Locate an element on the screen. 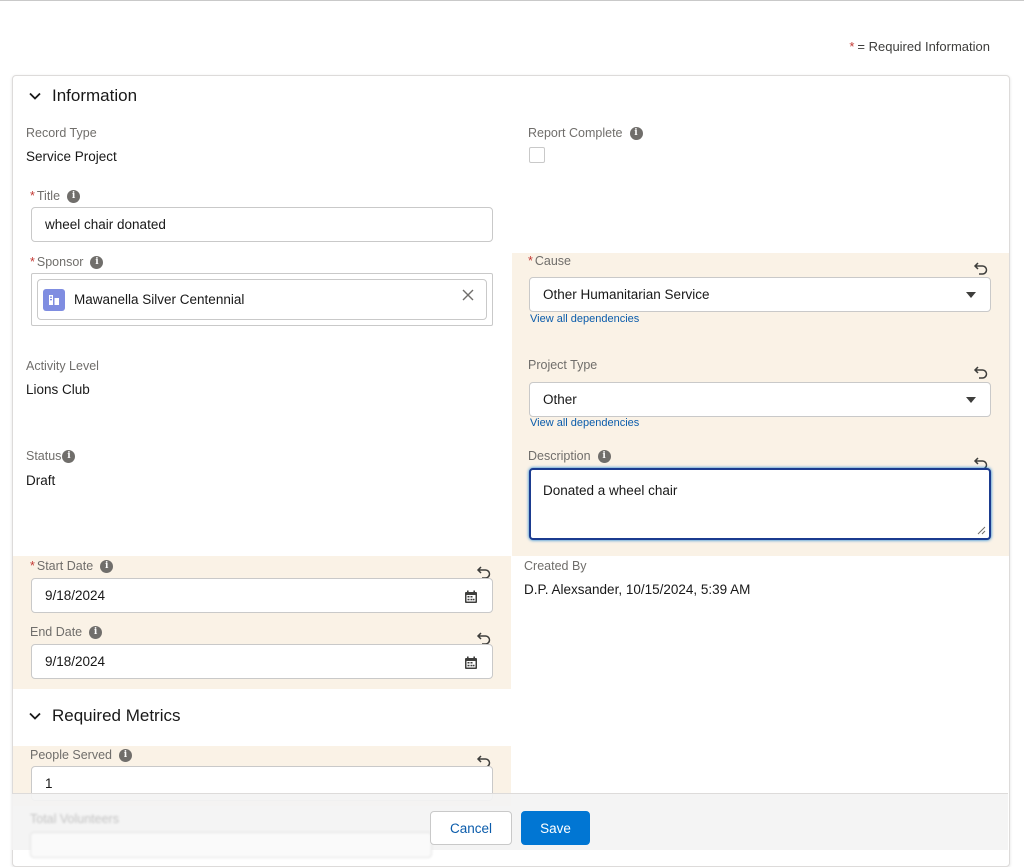  record-type-label-text: Record Type is located at coordinates (61, 133).